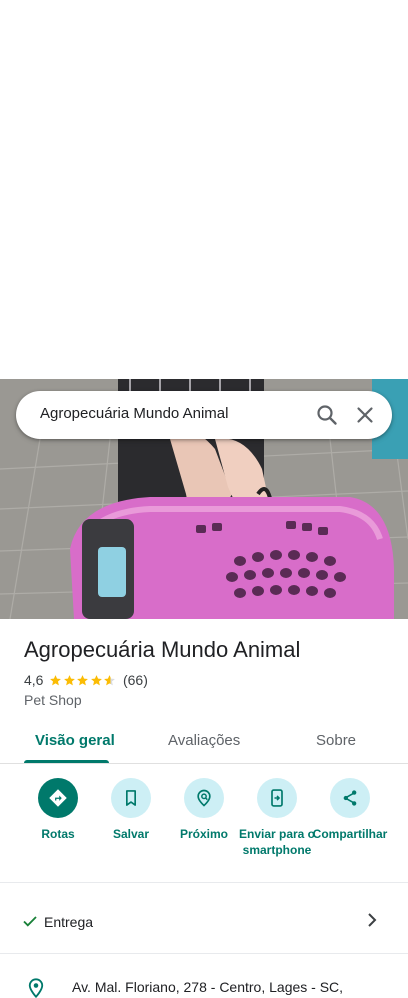  I want to click on nearby-label: Próximo, so click(203, 834).